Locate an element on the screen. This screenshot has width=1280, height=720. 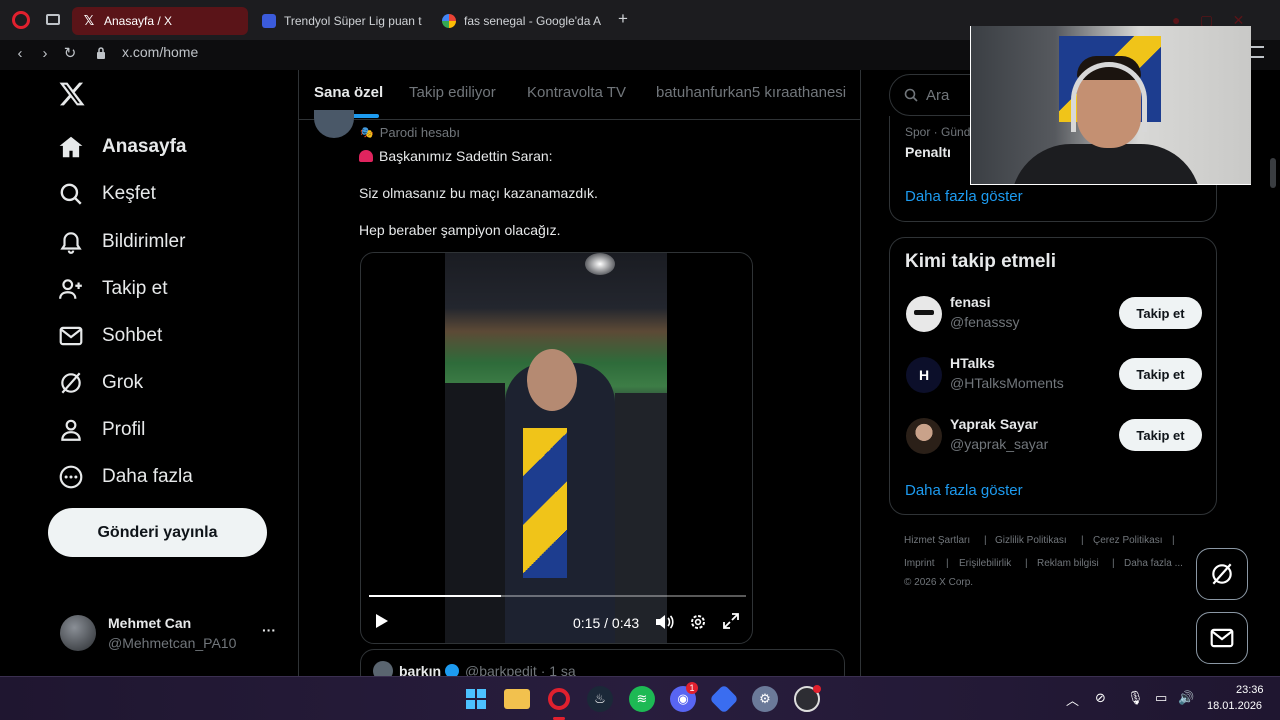
video-progress-bar is located at coordinates (557, 596).